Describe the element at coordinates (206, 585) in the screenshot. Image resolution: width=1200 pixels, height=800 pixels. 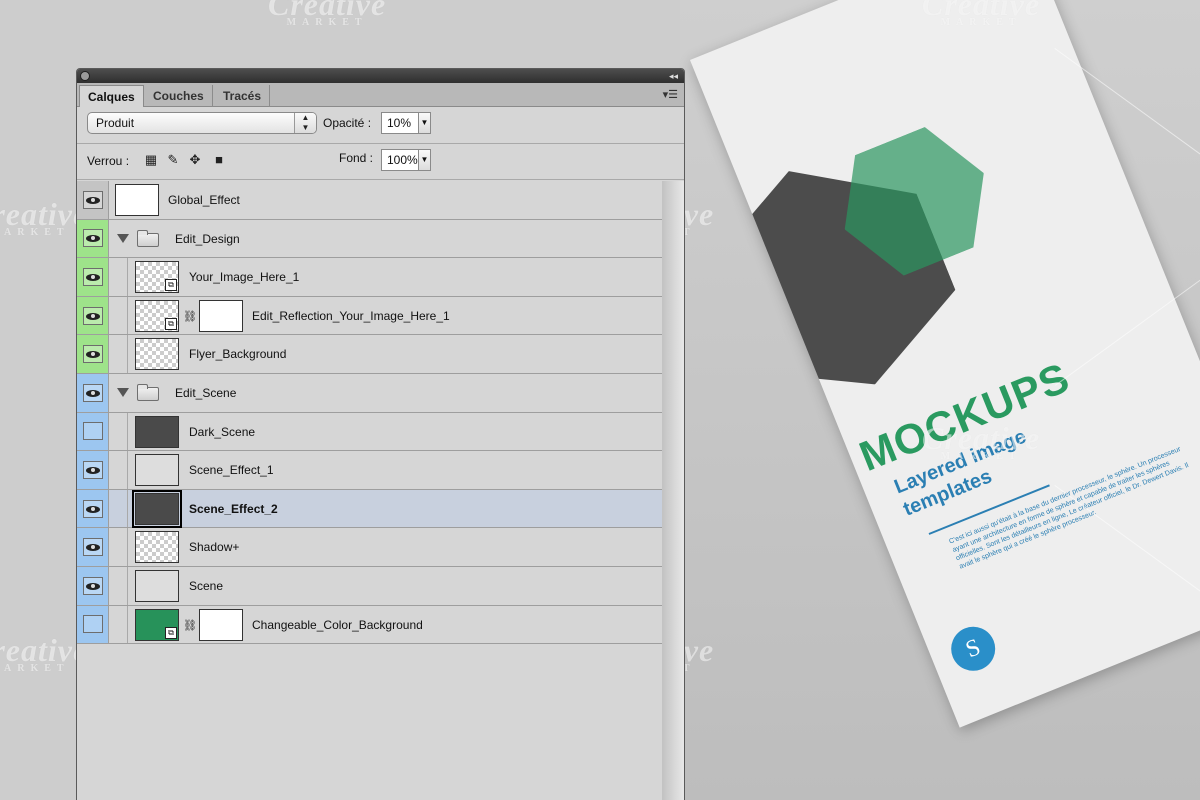
I see `layer-name: Scene` at that location.